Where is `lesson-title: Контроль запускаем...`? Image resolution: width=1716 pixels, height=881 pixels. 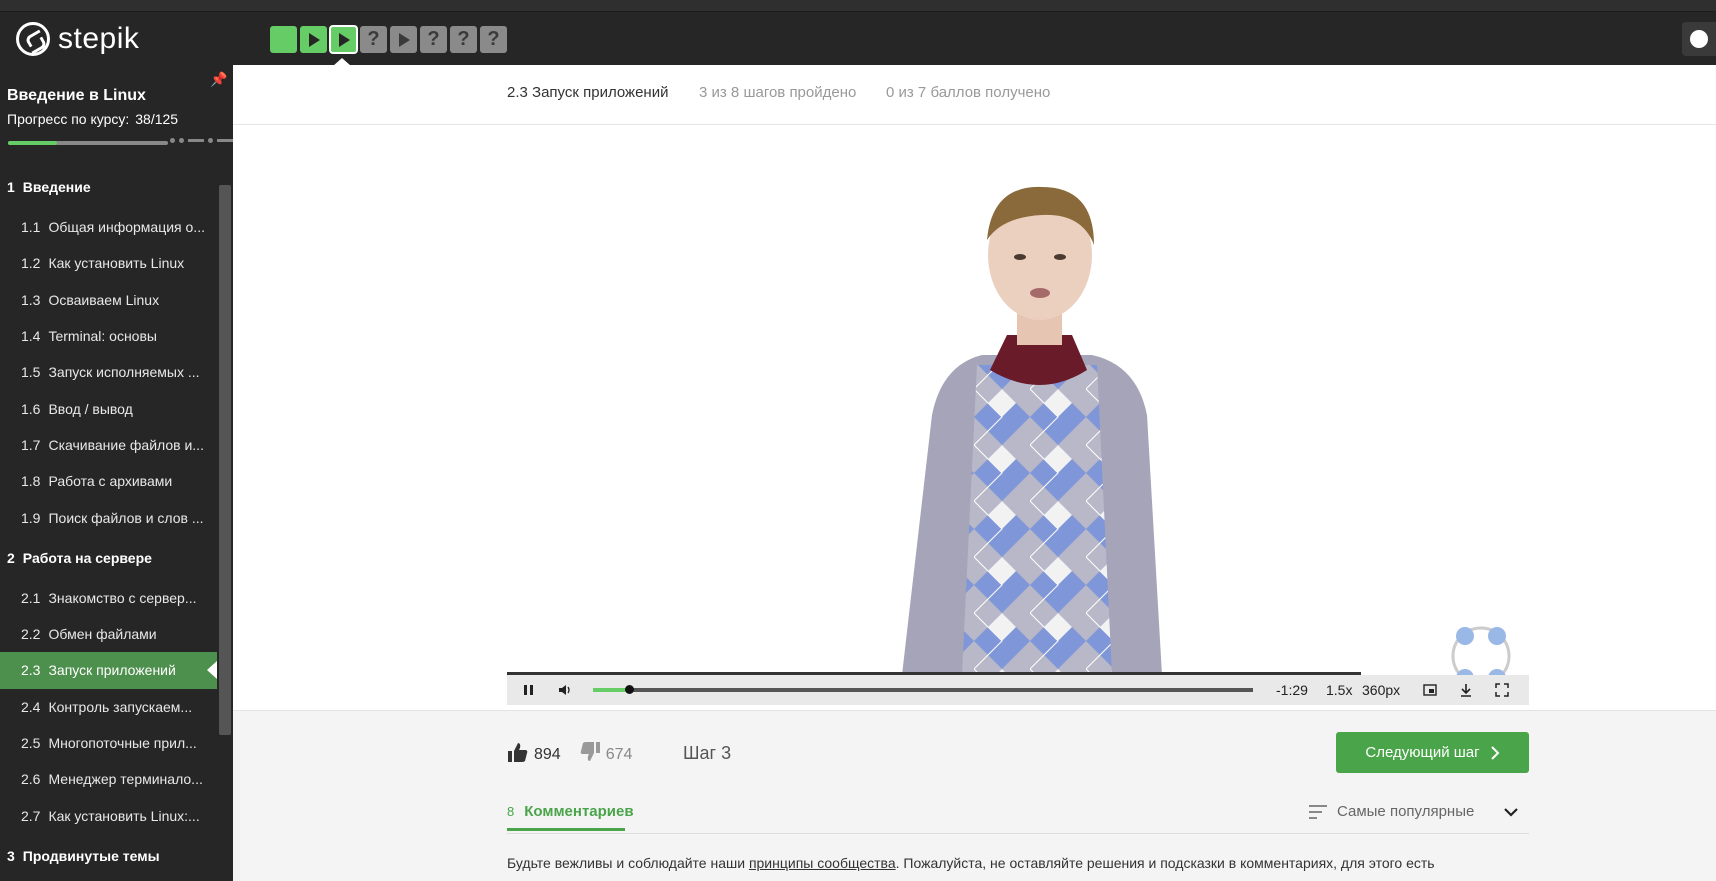
lesson-title: Контроль запускаем... is located at coordinates (120, 706).